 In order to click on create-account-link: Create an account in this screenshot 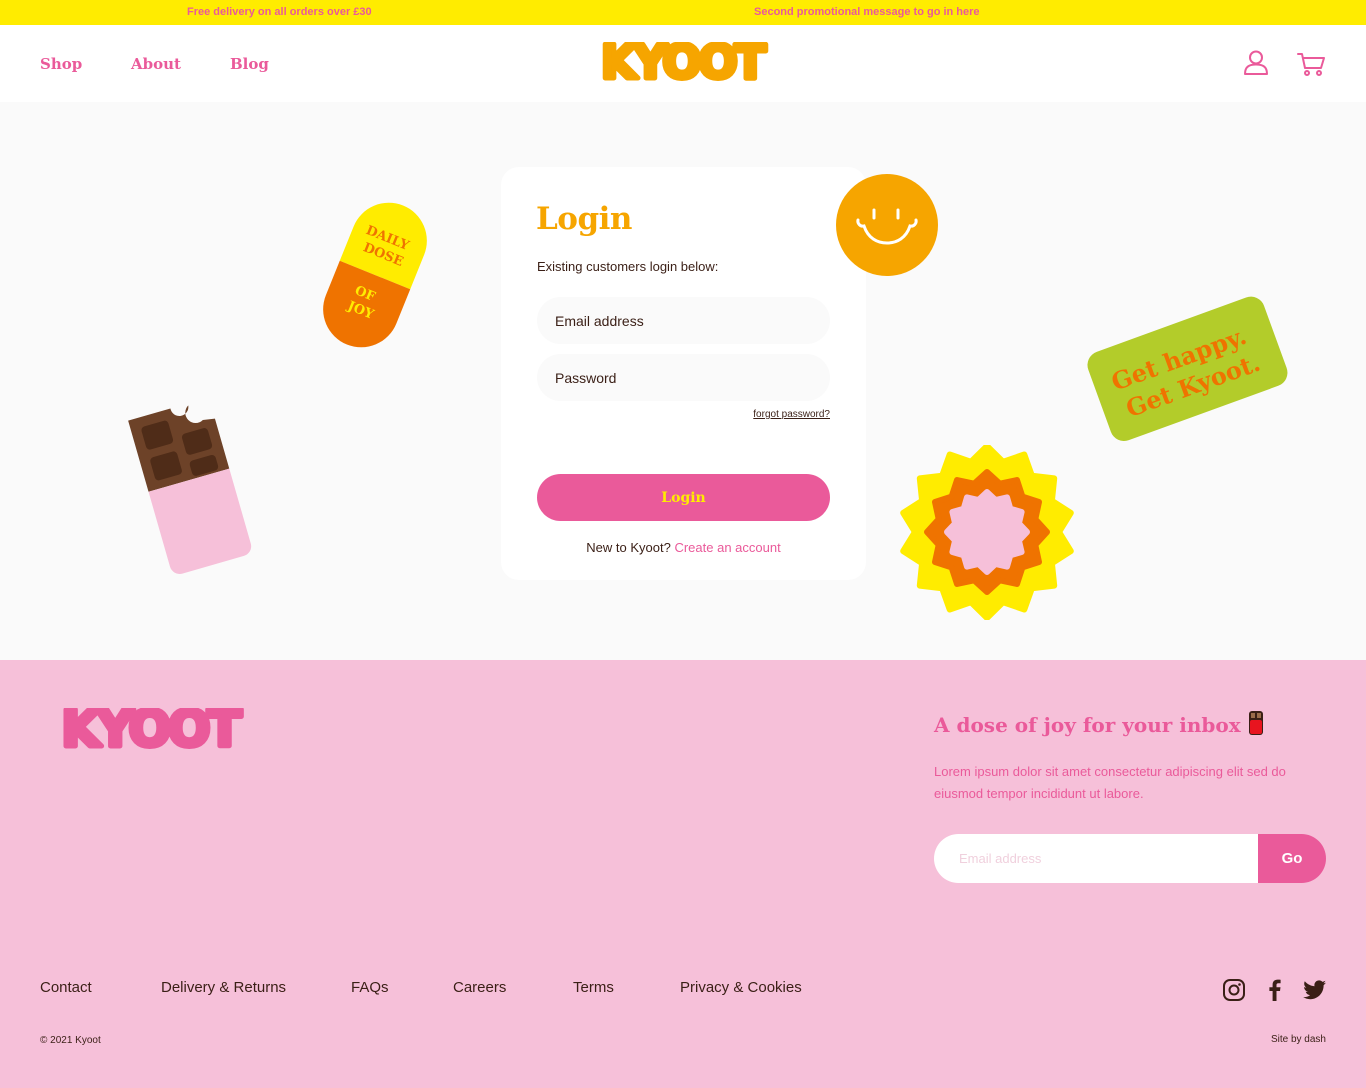, I will do `click(727, 547)`.